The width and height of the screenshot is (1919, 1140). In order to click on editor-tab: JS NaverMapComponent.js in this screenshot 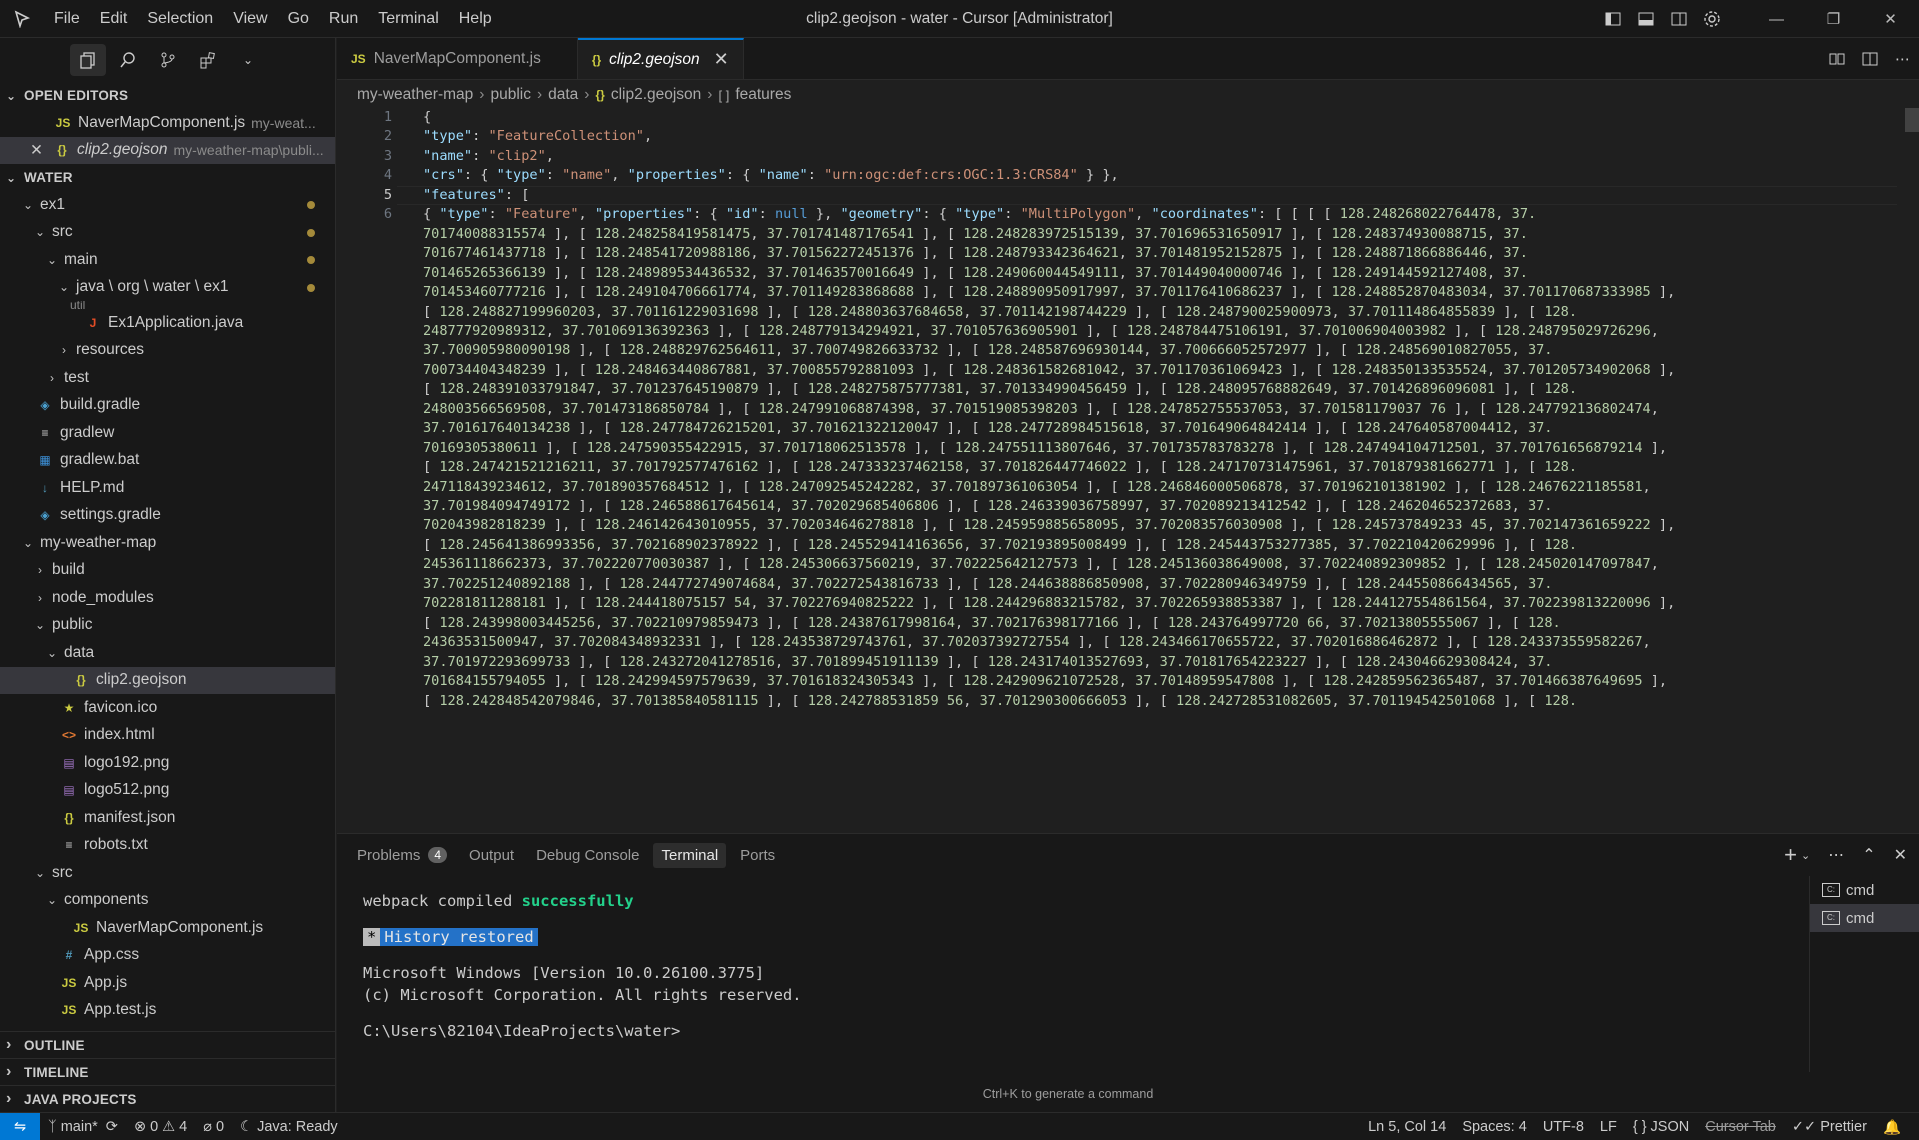, I will do `click(457, 58)`.